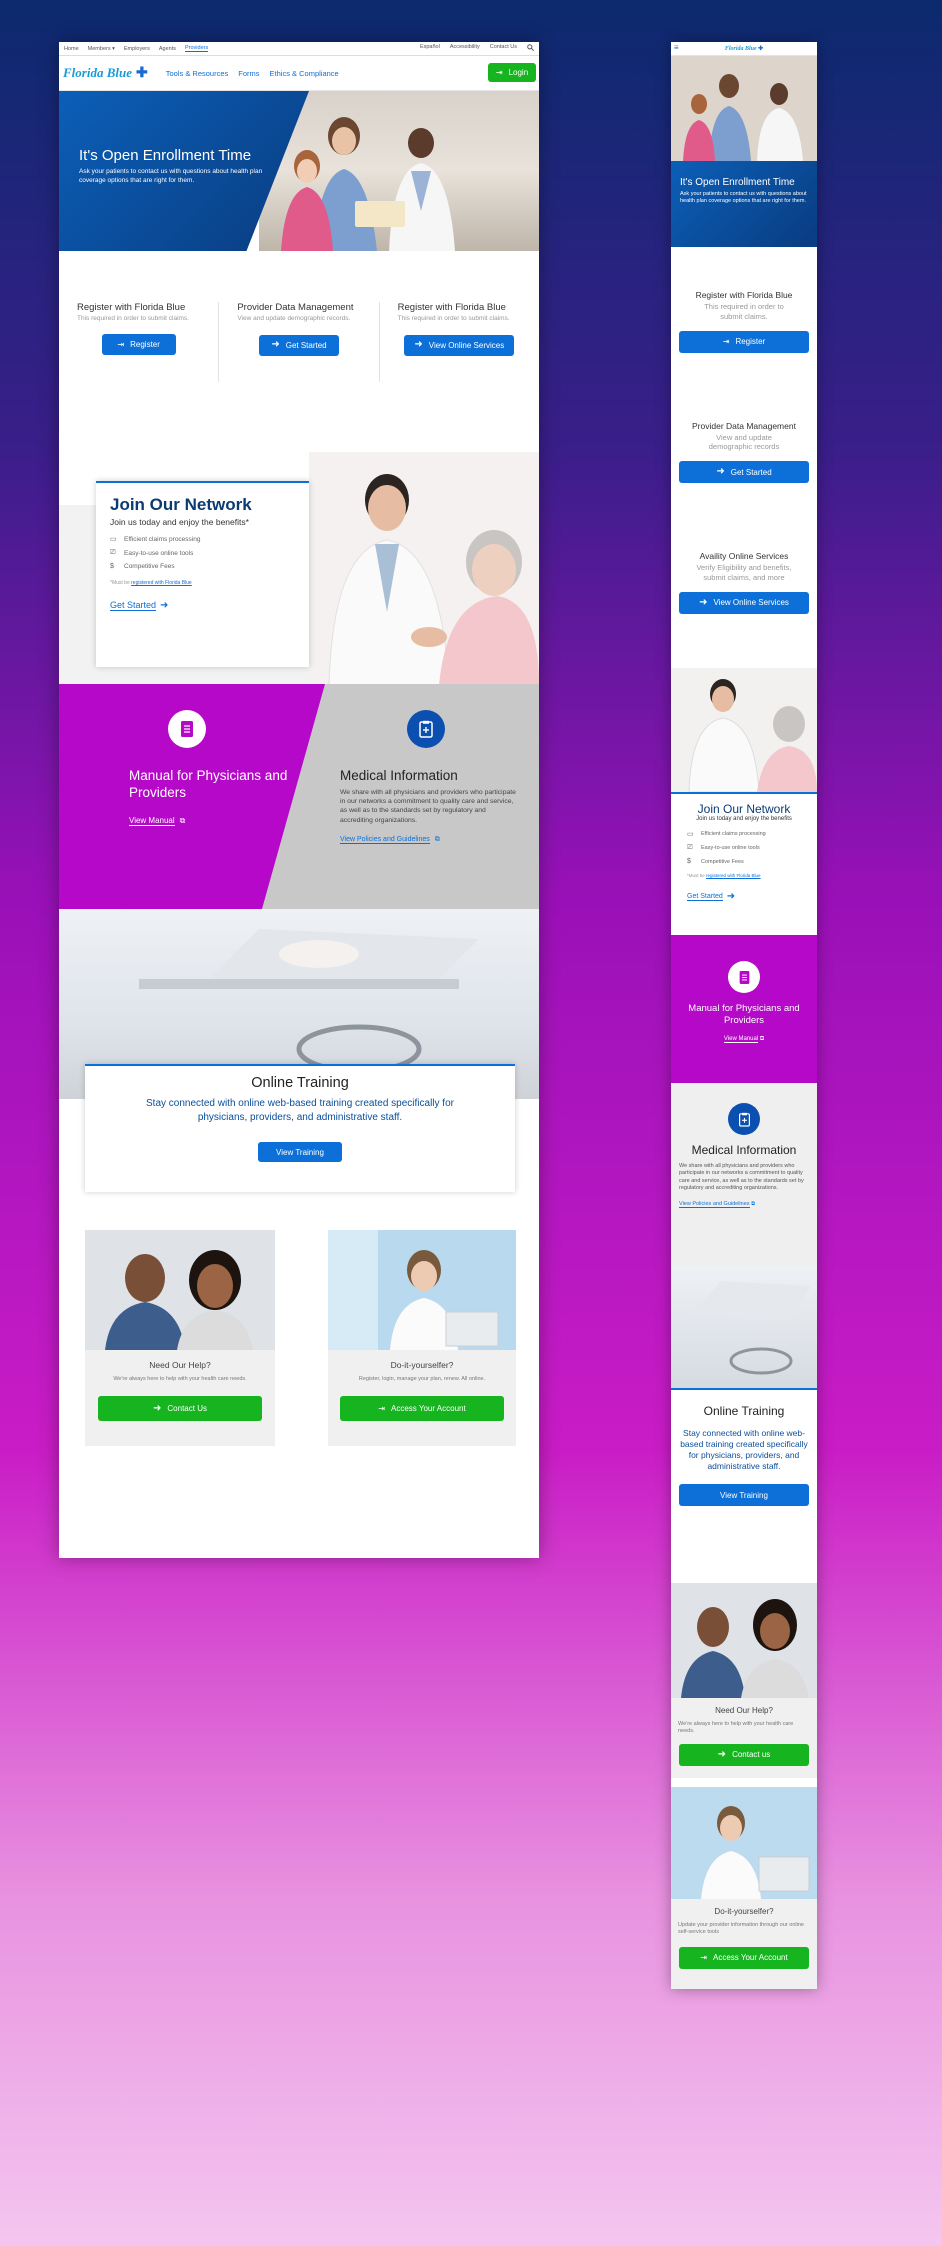 The width and height of the screenshot is (942, 2246). What do you see at coordinates (744, 442) in the screenshot?
I see `mobile-provider-data-text: View and update demographic records` at bounding box center [744, 442].